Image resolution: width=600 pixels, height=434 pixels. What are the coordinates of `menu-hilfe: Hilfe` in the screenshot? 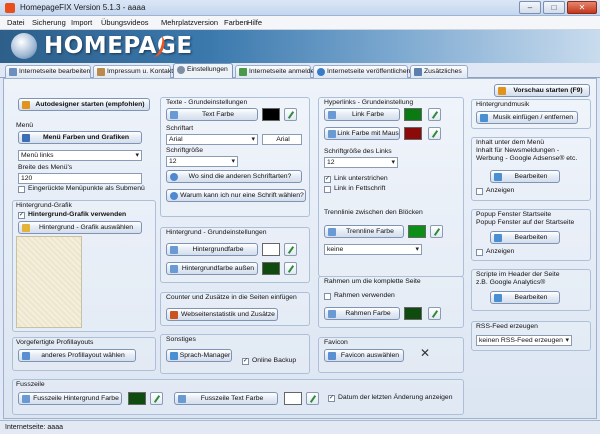 It's located at (254, 22).